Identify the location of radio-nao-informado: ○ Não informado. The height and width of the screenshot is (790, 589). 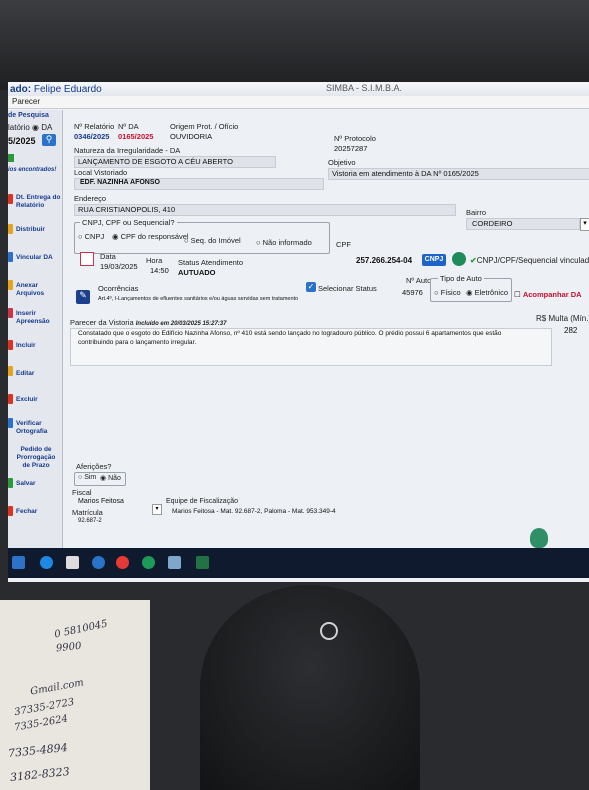
(284, 242).